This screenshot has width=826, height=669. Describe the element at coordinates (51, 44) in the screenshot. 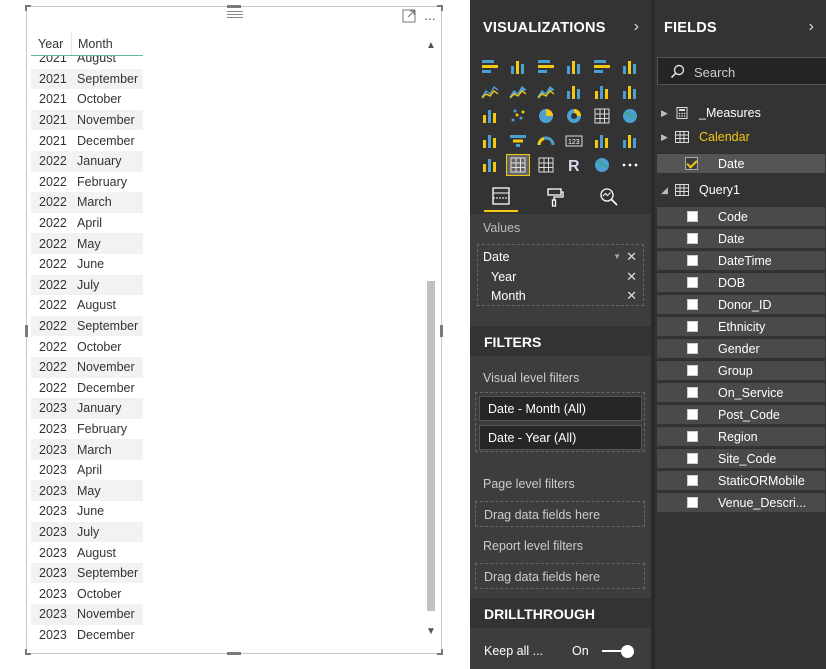

I see `column-header-year: Year` at that location.